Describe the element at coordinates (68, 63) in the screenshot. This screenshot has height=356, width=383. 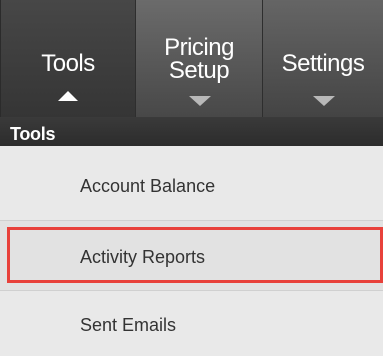
I see `tab-tools-label: Tools` at that location.